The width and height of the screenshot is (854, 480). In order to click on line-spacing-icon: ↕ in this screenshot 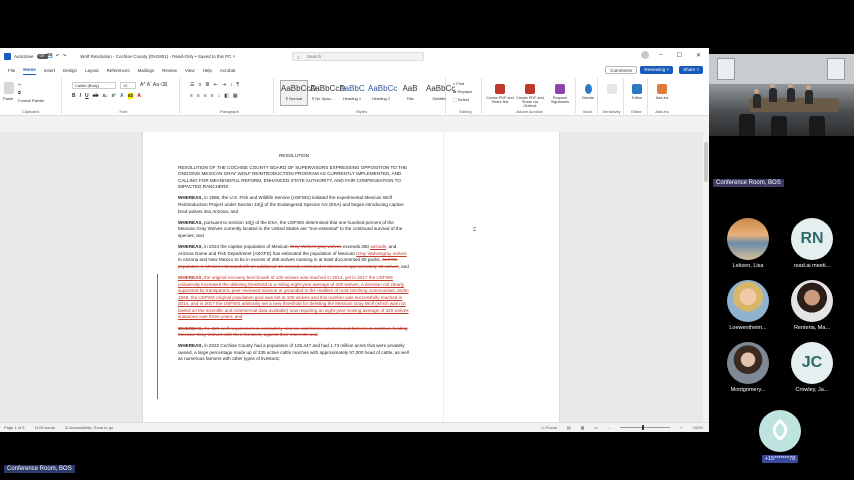, I will do `click(219, 96)`.